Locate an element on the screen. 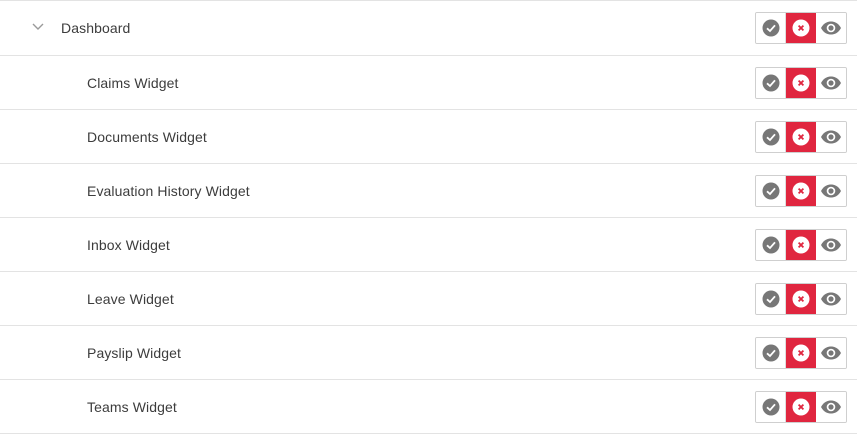 This screenshot has height=436, width=857. tree-row-leave-widget: Leave Widget is located at coordinates (428, 299).